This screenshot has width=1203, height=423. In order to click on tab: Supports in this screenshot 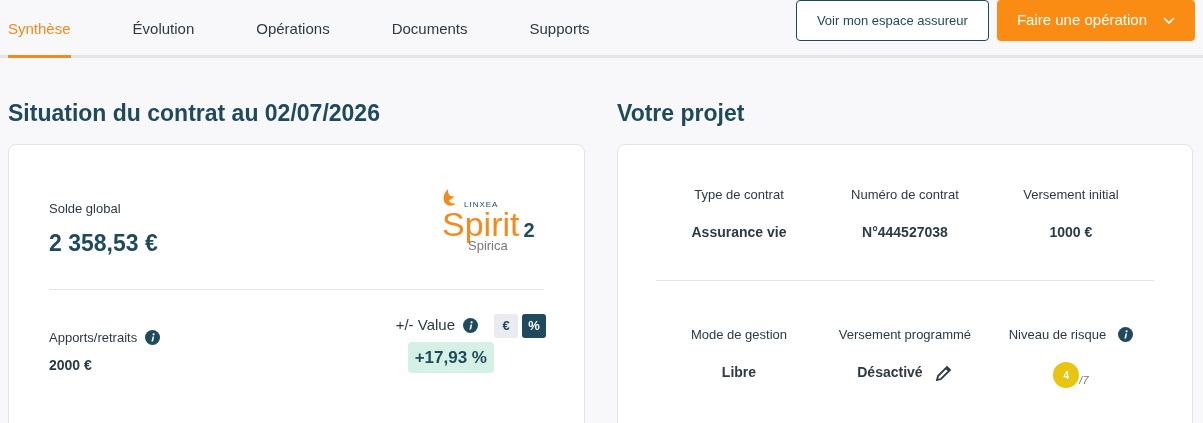, I will do `click(559, 30)`.